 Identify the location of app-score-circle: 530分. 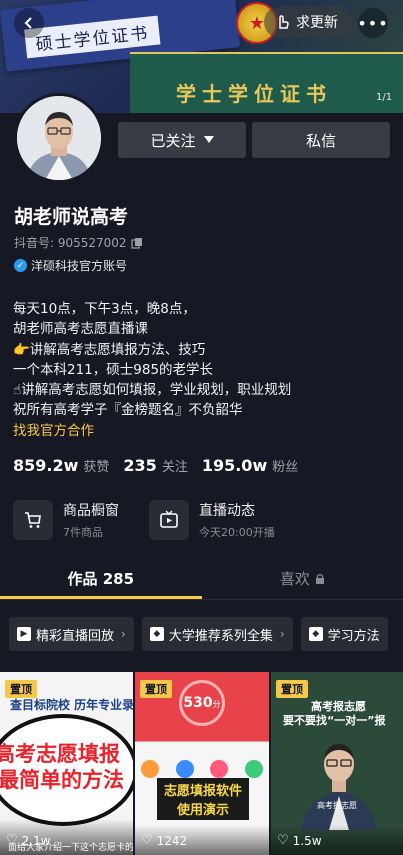
(202, 703).